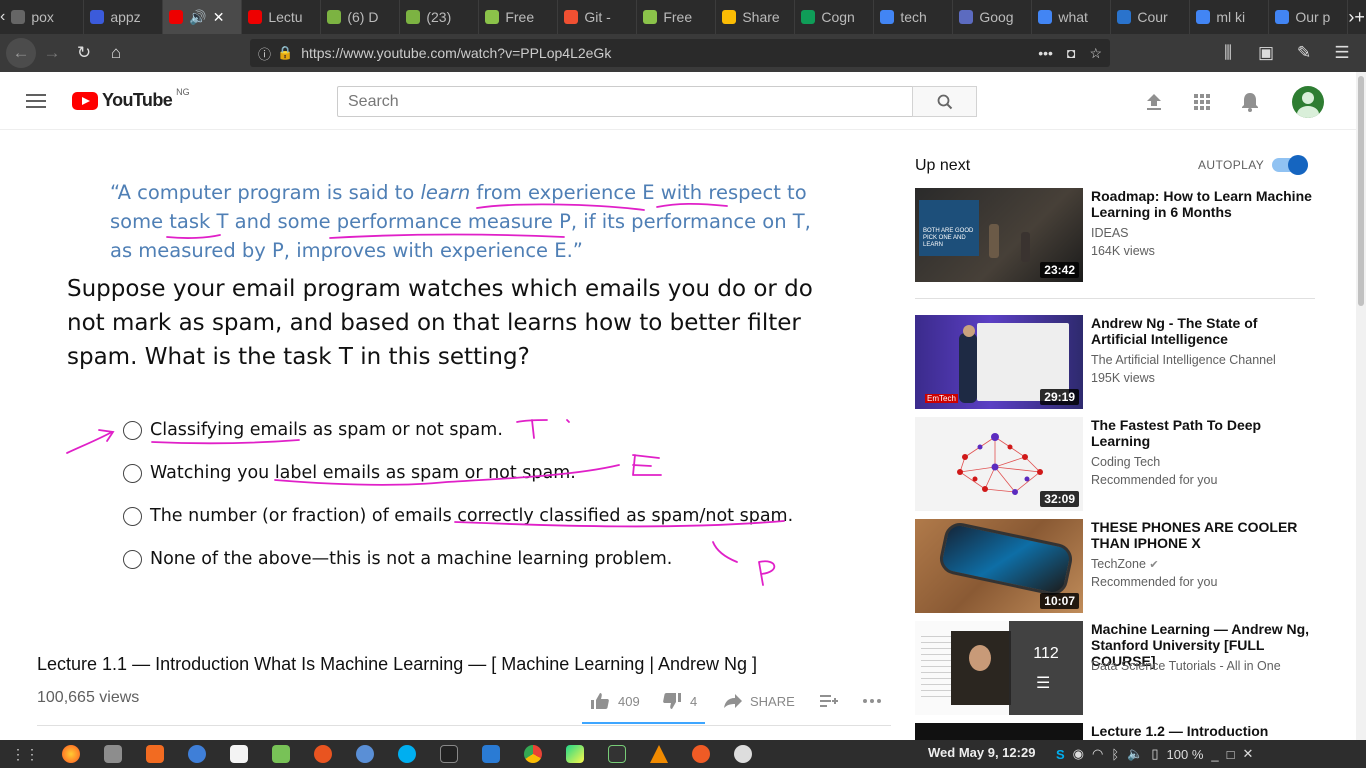  What do you see at coordinates (1095, 53) in the screenshot?
I see `bookmark-star-icon: ☆` at bounding box center [1095, 53].